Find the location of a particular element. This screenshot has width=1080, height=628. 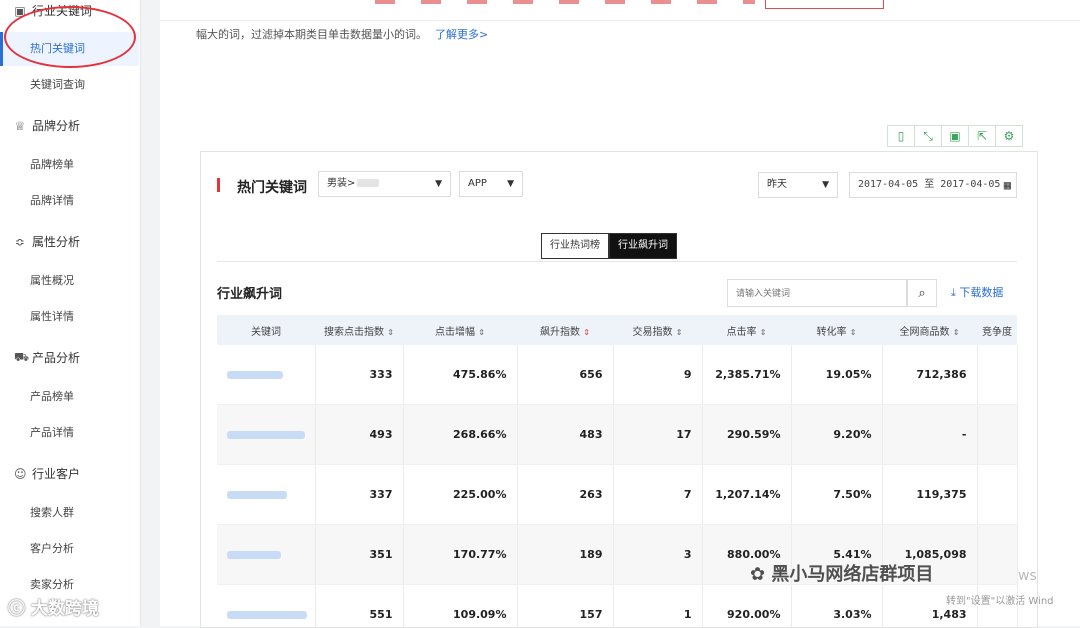

tab-industry-rising-words: 行业飙升词 is located at coordinates (643, 246).